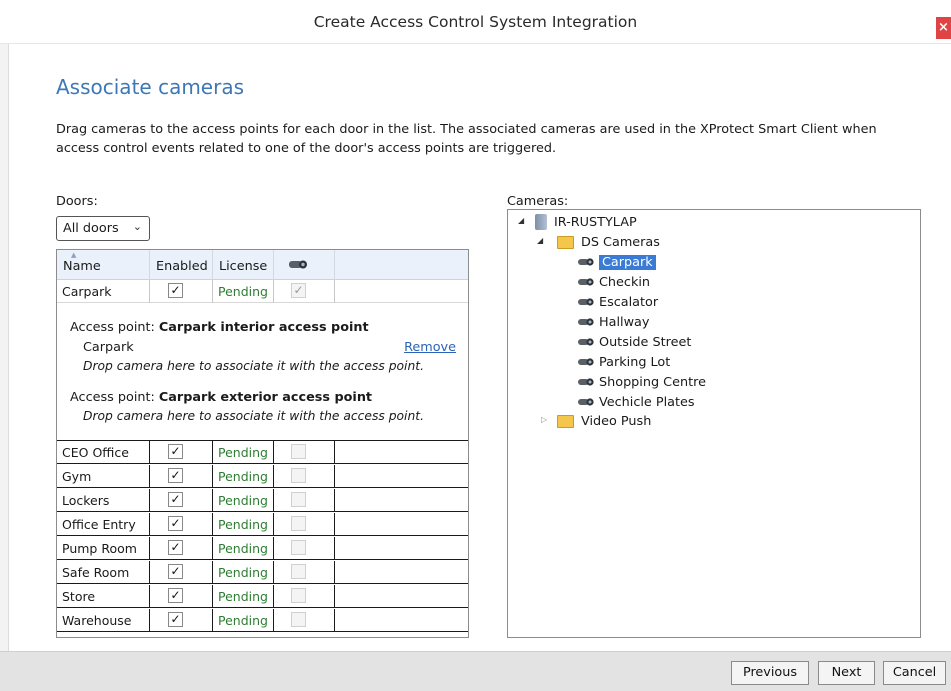 The height and width of the screenshot is (691, 951). I want to click on footer-bar: Previous Next Cancel, so click(475, 671).